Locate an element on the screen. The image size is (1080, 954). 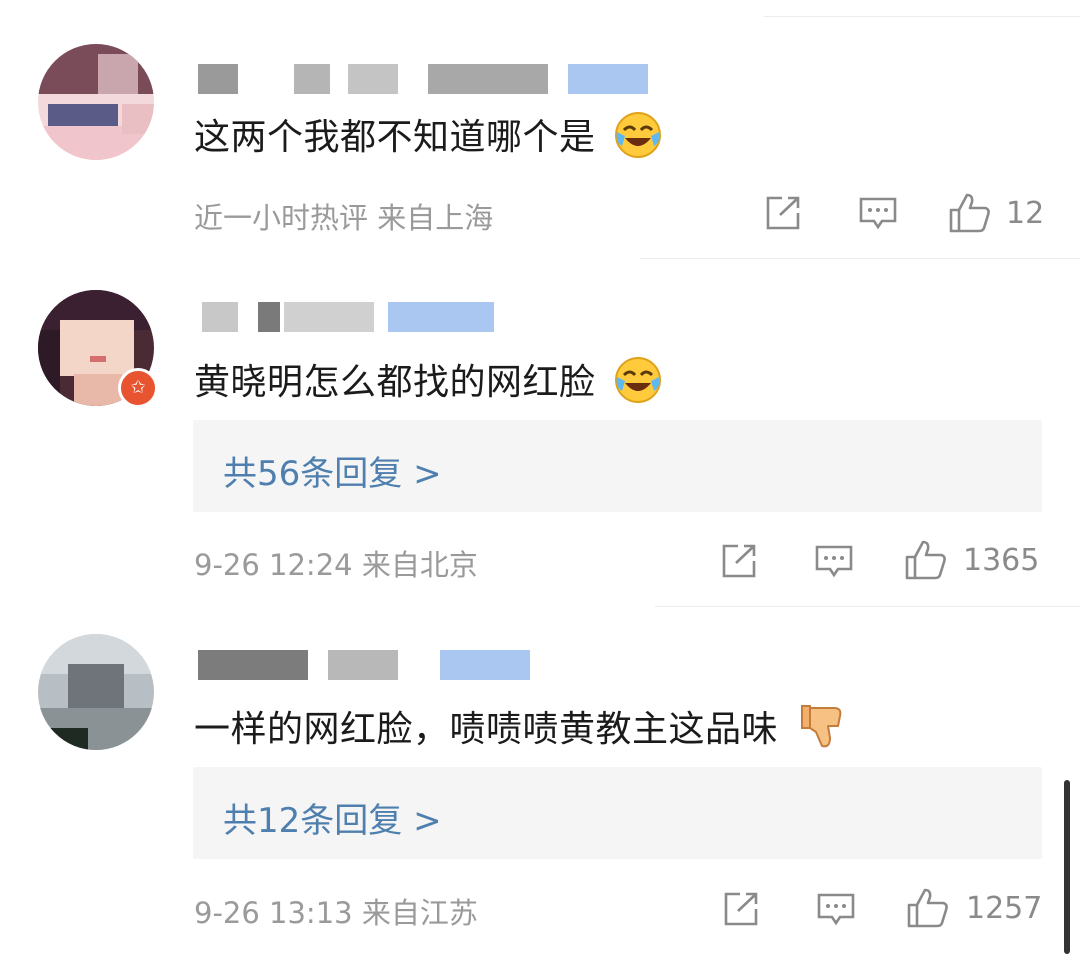
comment-text: 一样的网红脸，啧啧啧黄教主这品味 is located at coordinates (520, 730).